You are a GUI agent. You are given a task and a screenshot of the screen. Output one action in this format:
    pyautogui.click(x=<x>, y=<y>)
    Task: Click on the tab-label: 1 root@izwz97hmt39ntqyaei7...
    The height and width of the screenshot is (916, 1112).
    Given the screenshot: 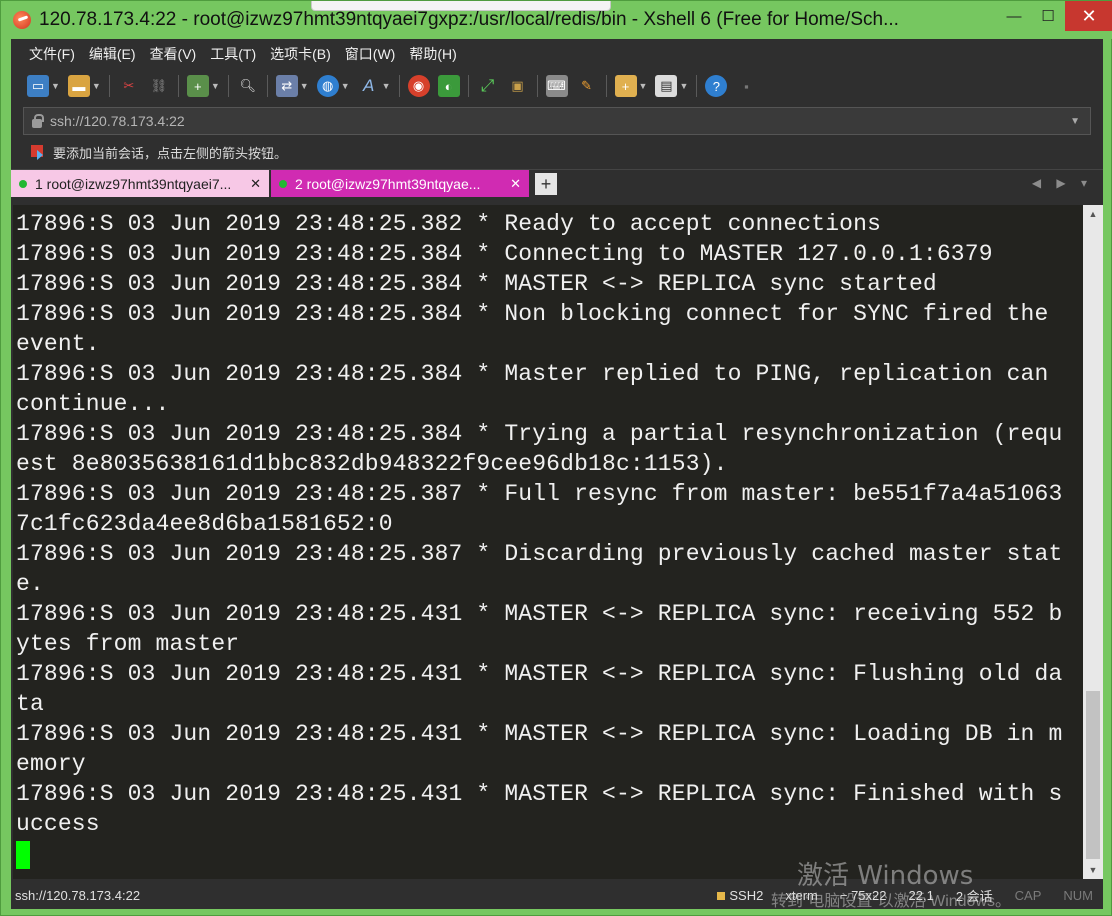 What is the action you would take?
    pyautogui.click(x=133, y=183)
    